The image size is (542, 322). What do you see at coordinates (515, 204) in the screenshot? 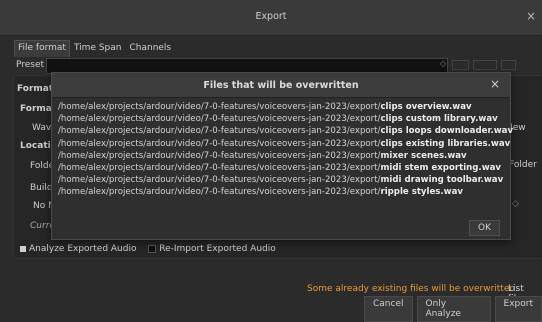
I see `naming-dropdown-icon: ◇` at bounding box center [515, 204].